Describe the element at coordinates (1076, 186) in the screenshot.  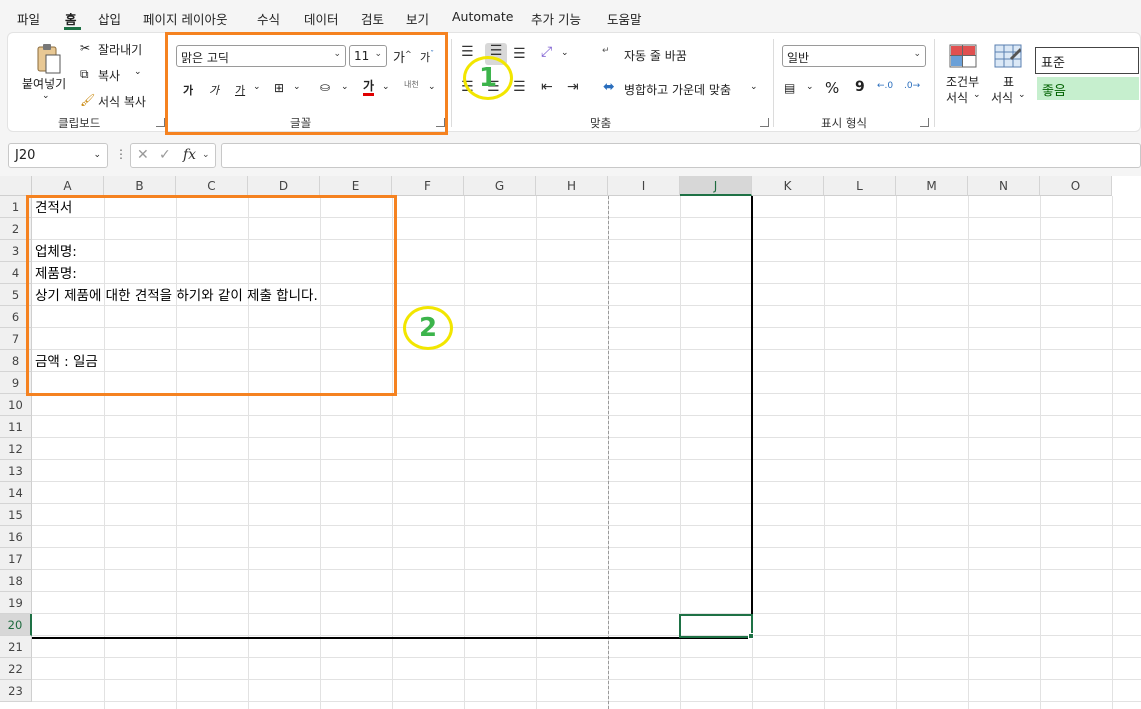
I see `column-header: O` at that location.